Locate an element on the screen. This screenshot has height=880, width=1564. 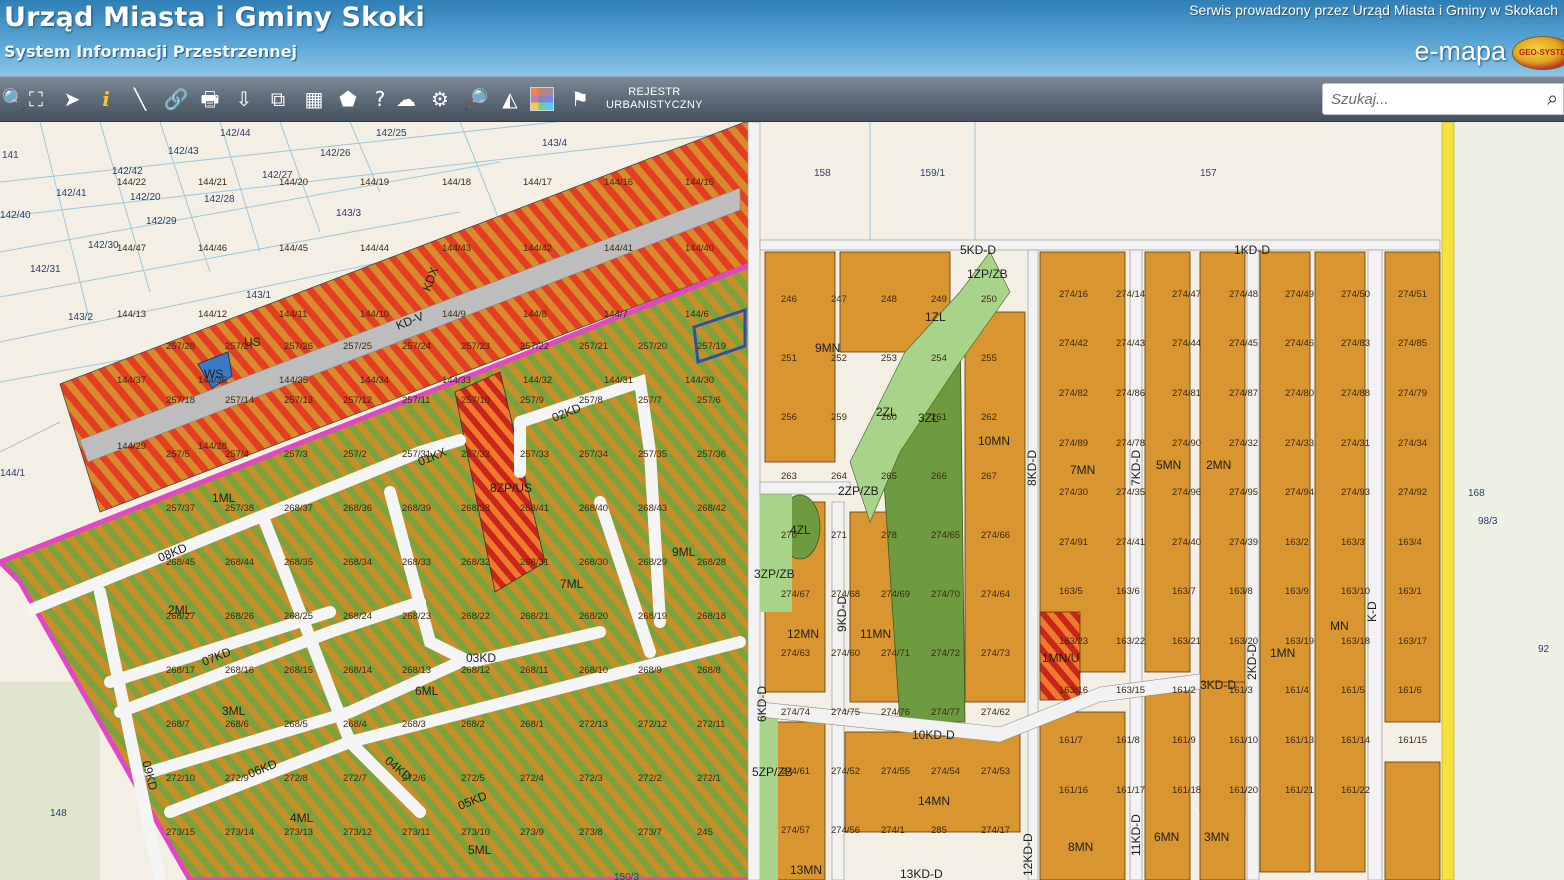
layout-icon: ▦ is located at coordinates (314, 99).